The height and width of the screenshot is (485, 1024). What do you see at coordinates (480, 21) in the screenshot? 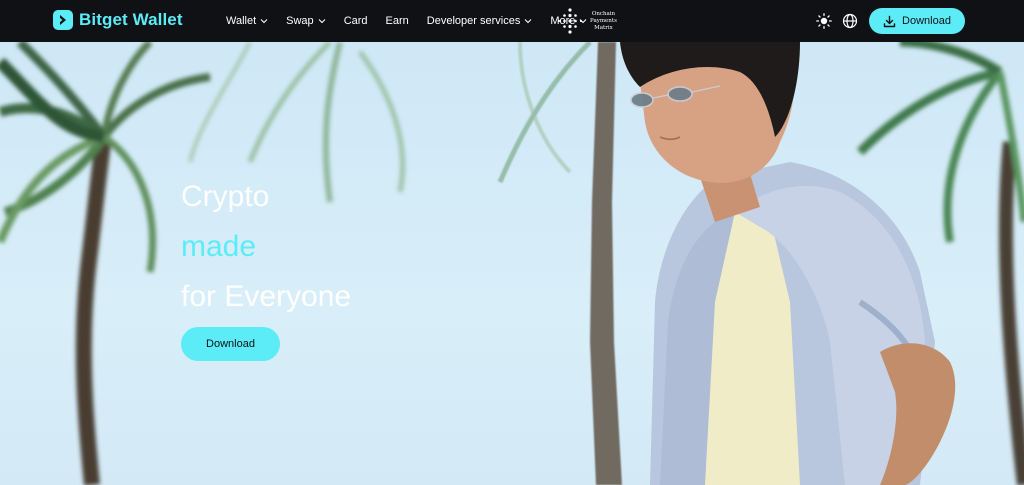
I see `nav-item-developer-services: Developer services` at bounding box center [480, 21].